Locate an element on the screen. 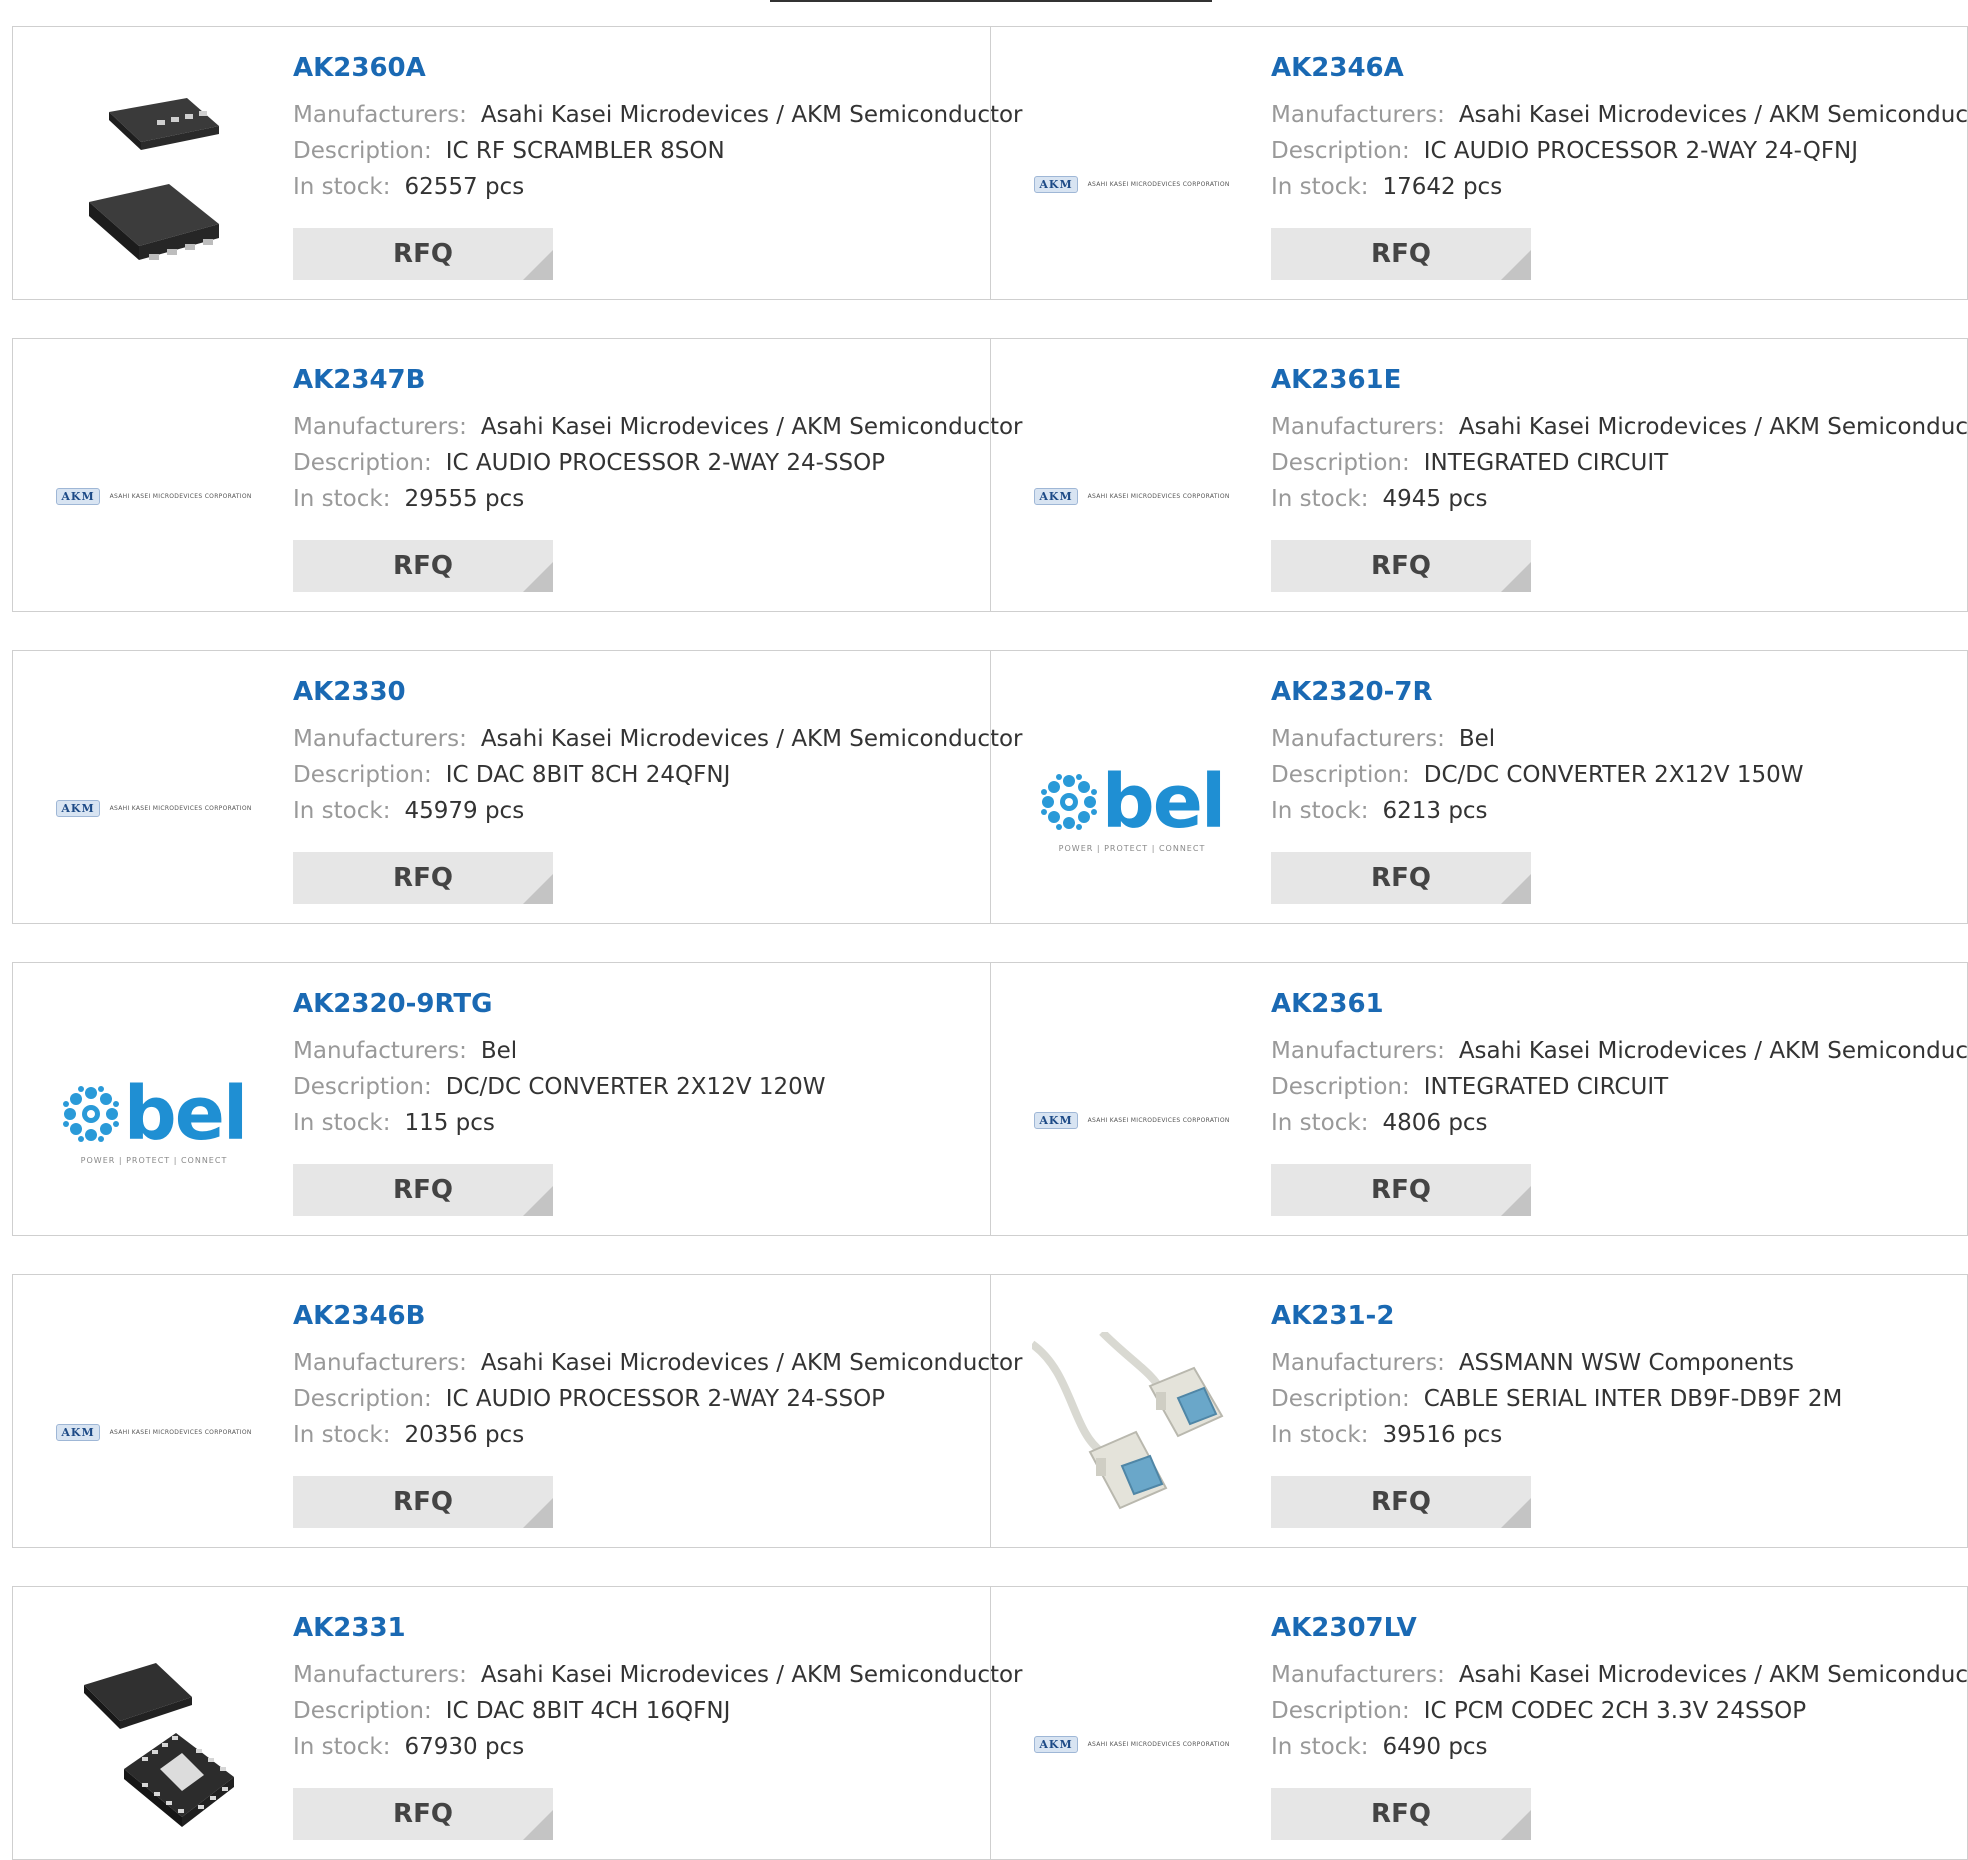 This screenshot has width=1968, height=1860. product-name-link: AK2360A is located at coordinates (637, 70).